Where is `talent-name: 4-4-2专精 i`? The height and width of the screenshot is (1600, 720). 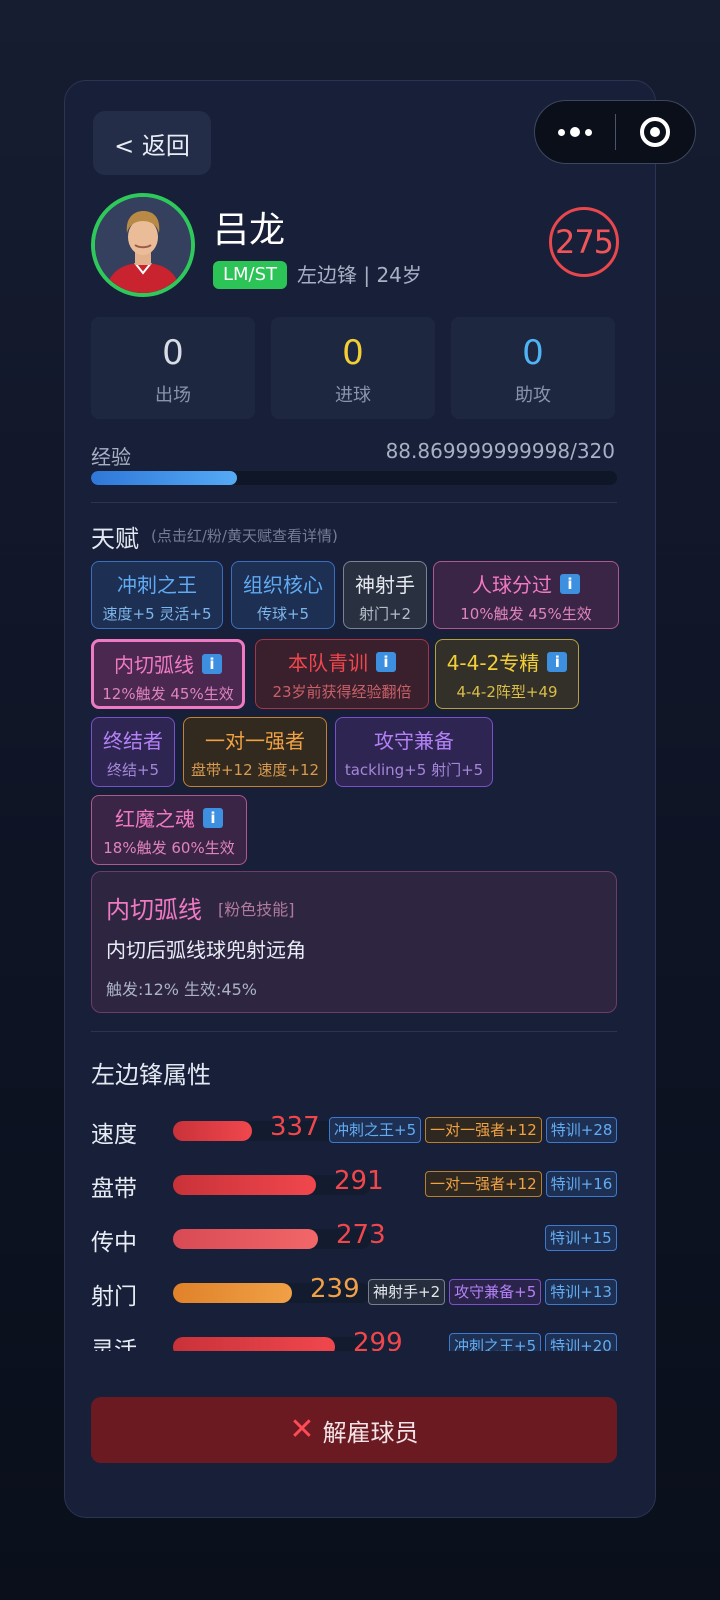 talent-name: 4-4-2专精 i is located at coordinates (507, 661).